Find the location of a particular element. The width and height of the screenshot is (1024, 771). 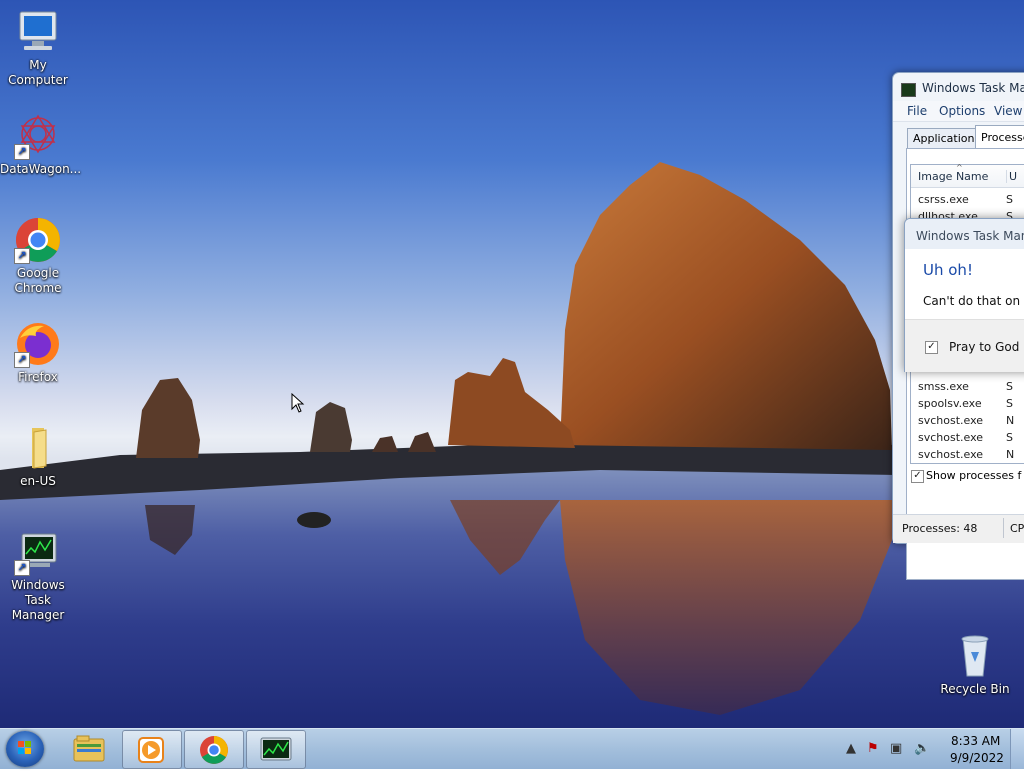

process-name: smss.exe is located at coordinates (943, 386).